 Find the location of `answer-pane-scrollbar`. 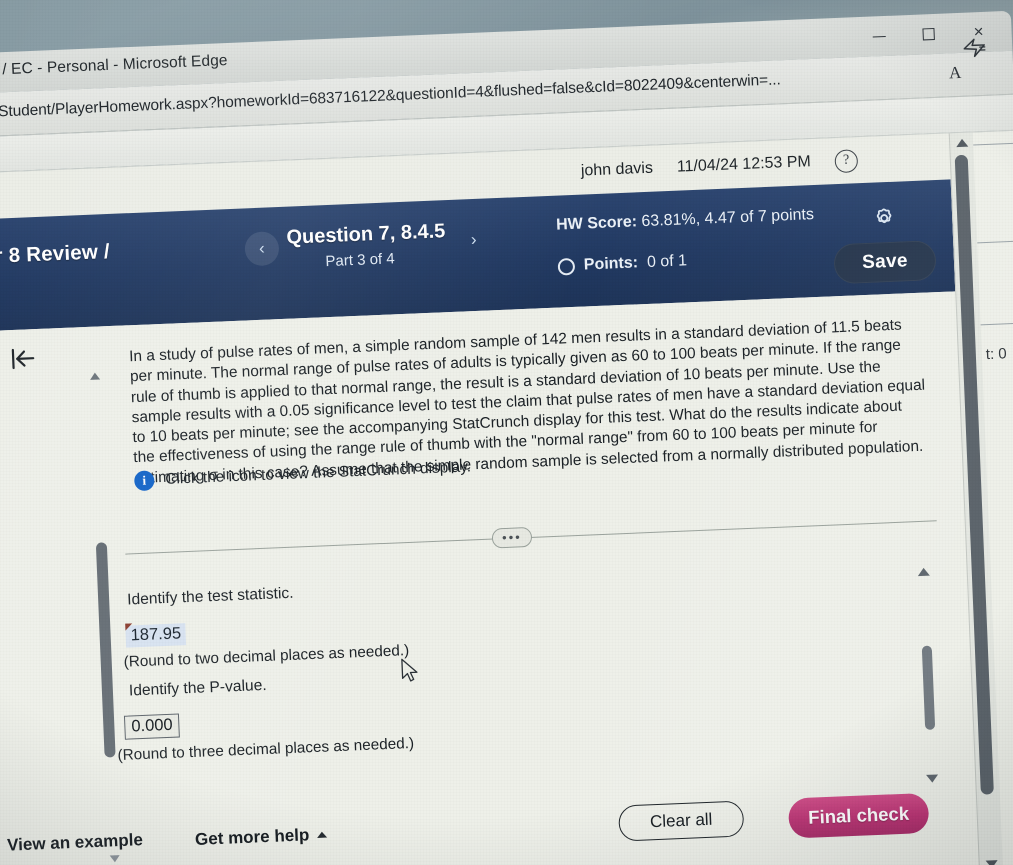

answer-pane-scrollbar is located at coordinates (928, 675).